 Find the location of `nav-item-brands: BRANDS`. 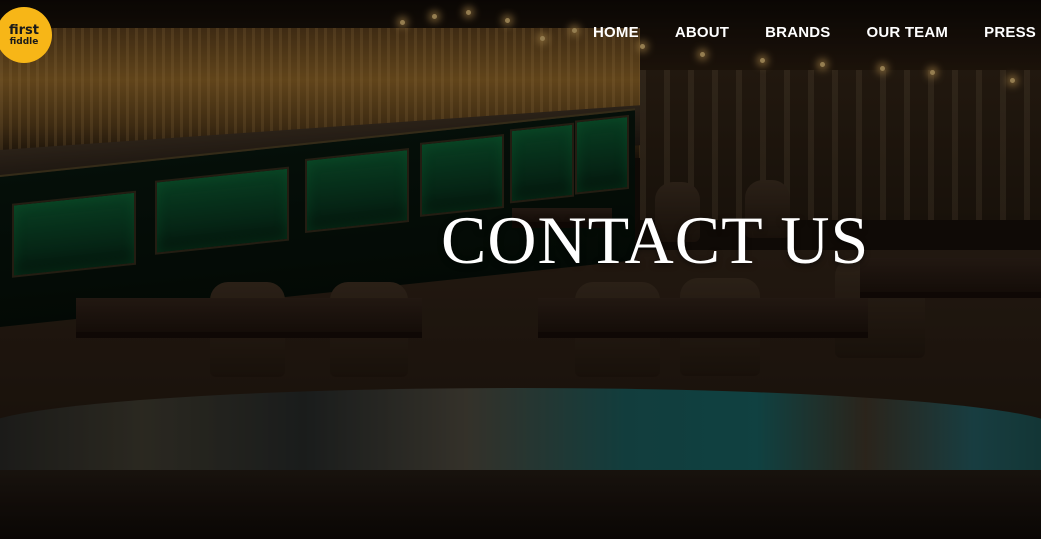

nav-item-brands: BRANDS is located at coordinates (797, 32).